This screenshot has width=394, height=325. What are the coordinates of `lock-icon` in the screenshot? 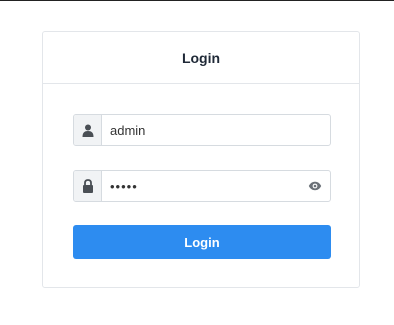 It's located at (88, 186).